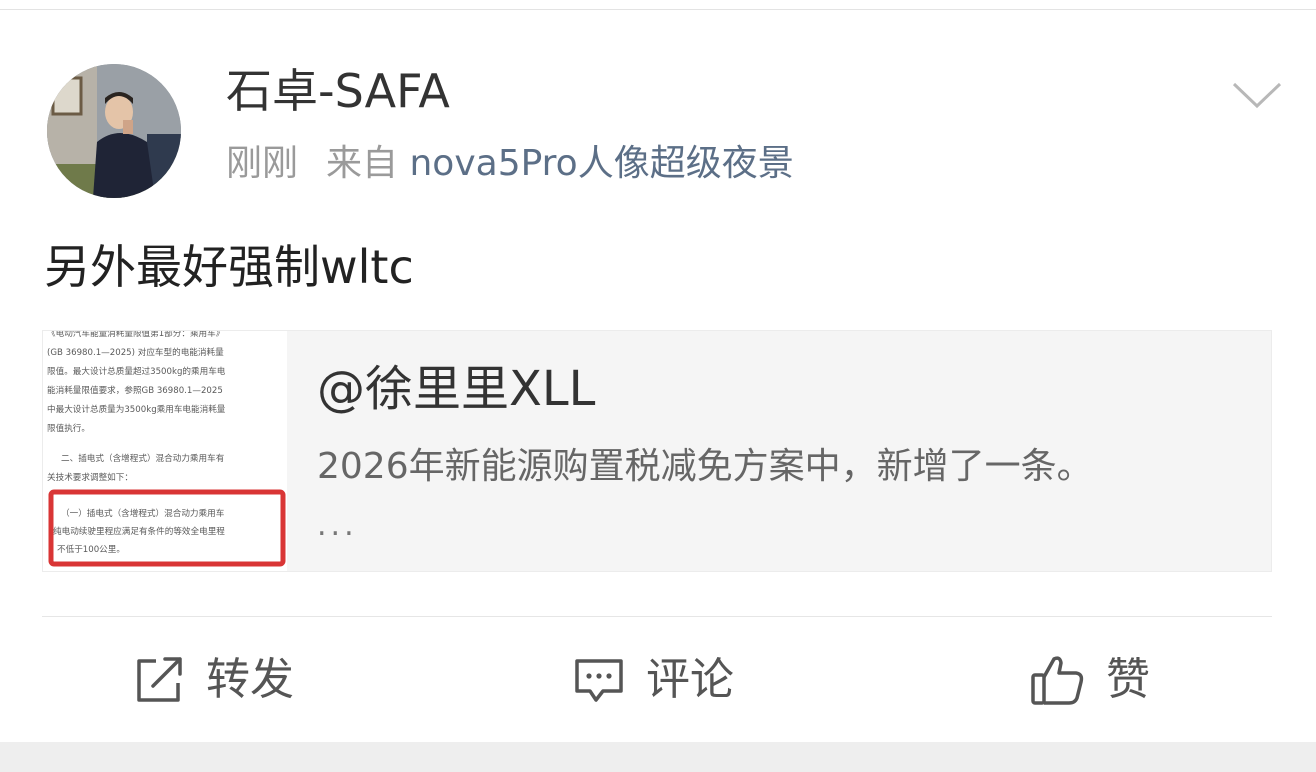  Describe the element at coordinates (135, 390) in the screenshot. I see `thumb-line-3: 能消耗量限值要求，参照GB 36980.1—2025` at that location.